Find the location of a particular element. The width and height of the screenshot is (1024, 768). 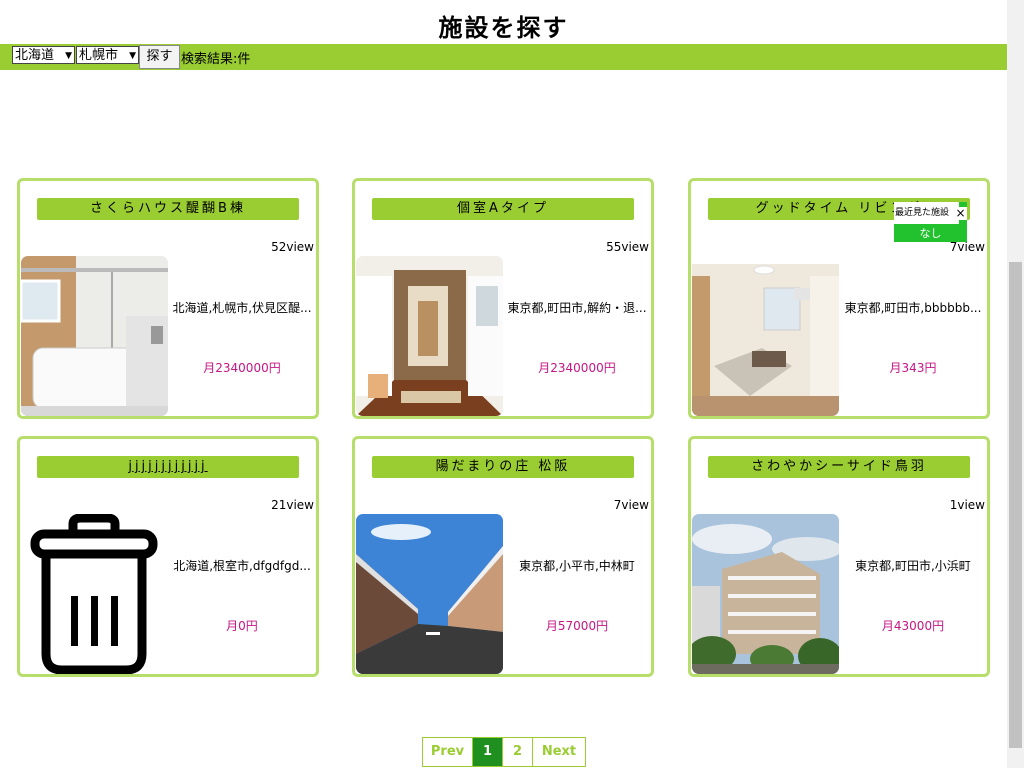

trash-icon is located at coordinates (94, 594).